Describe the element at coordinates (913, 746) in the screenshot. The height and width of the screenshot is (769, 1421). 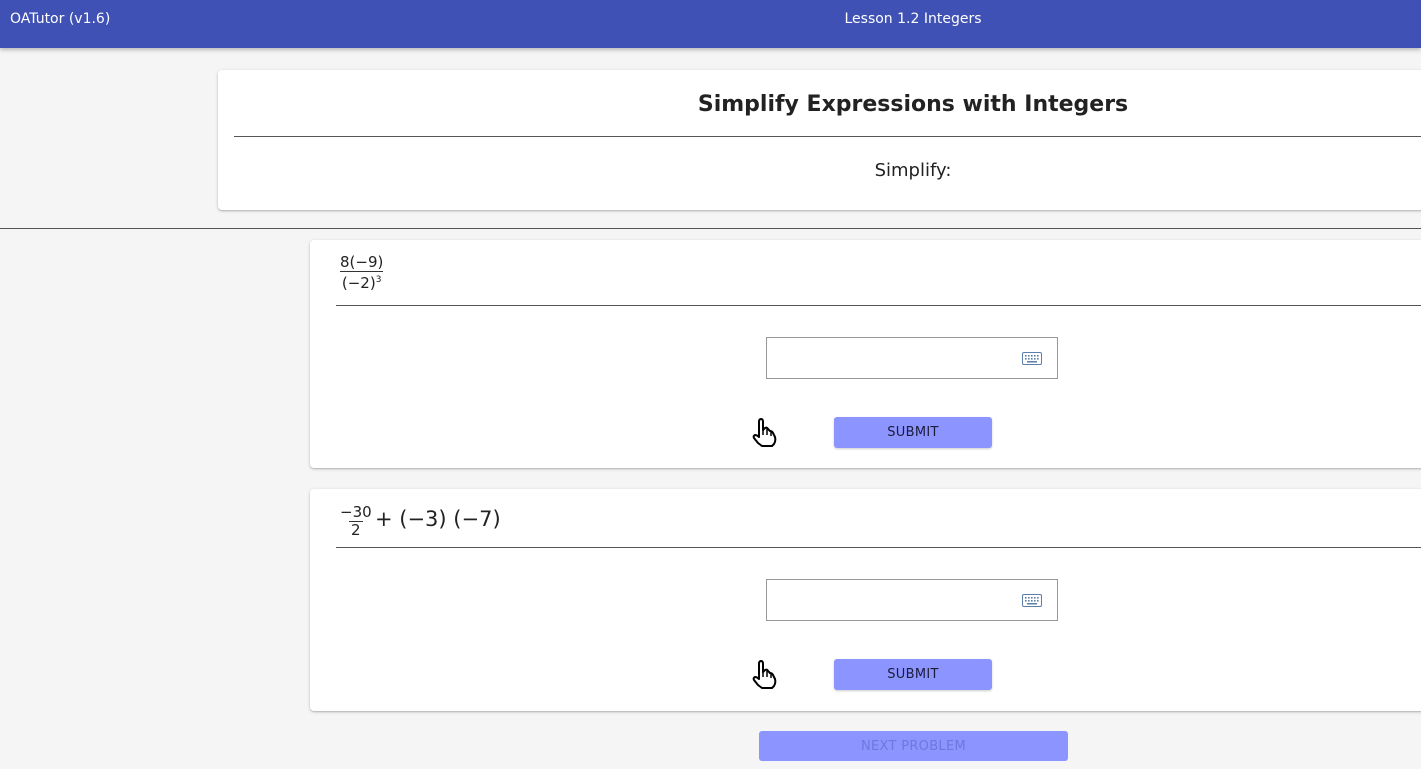
I see `next-problem-button: NEXT PROBLEM` at that location.